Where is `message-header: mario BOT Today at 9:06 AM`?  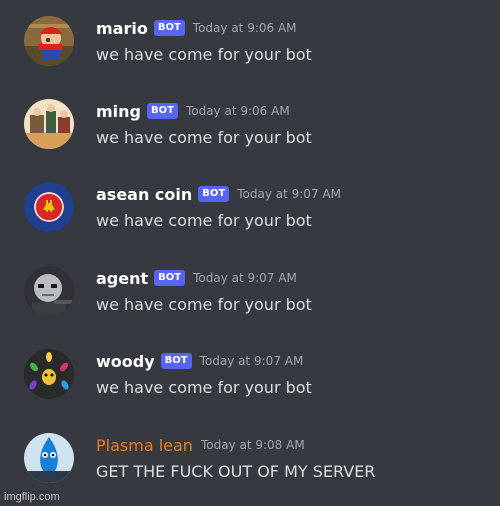 message-header: mario BOT Today at 9:06 AM is located at coordinates (196, 28).